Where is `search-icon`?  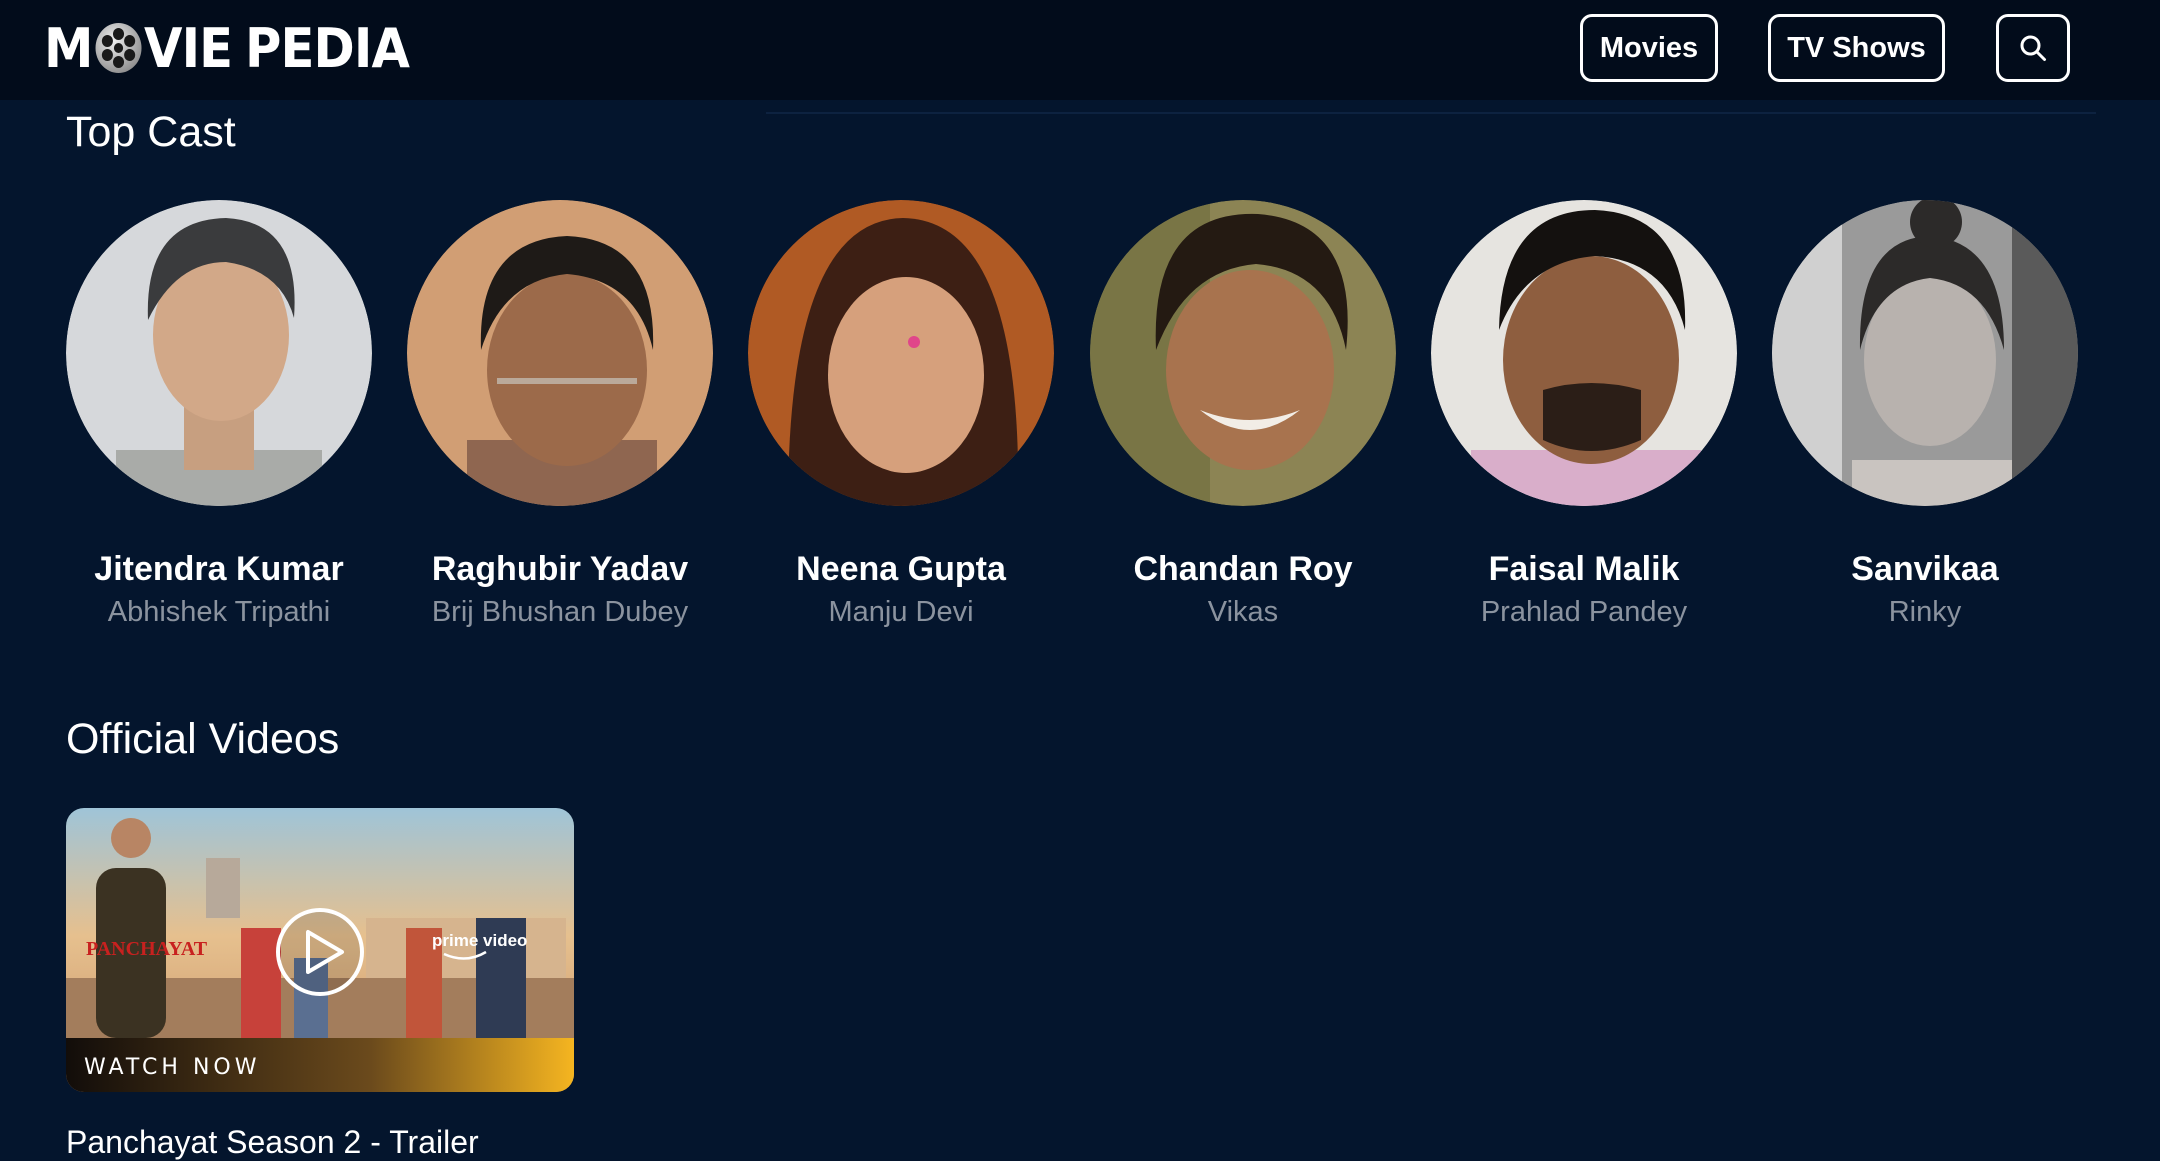
search-icon is located at coordinates (2033, 48).